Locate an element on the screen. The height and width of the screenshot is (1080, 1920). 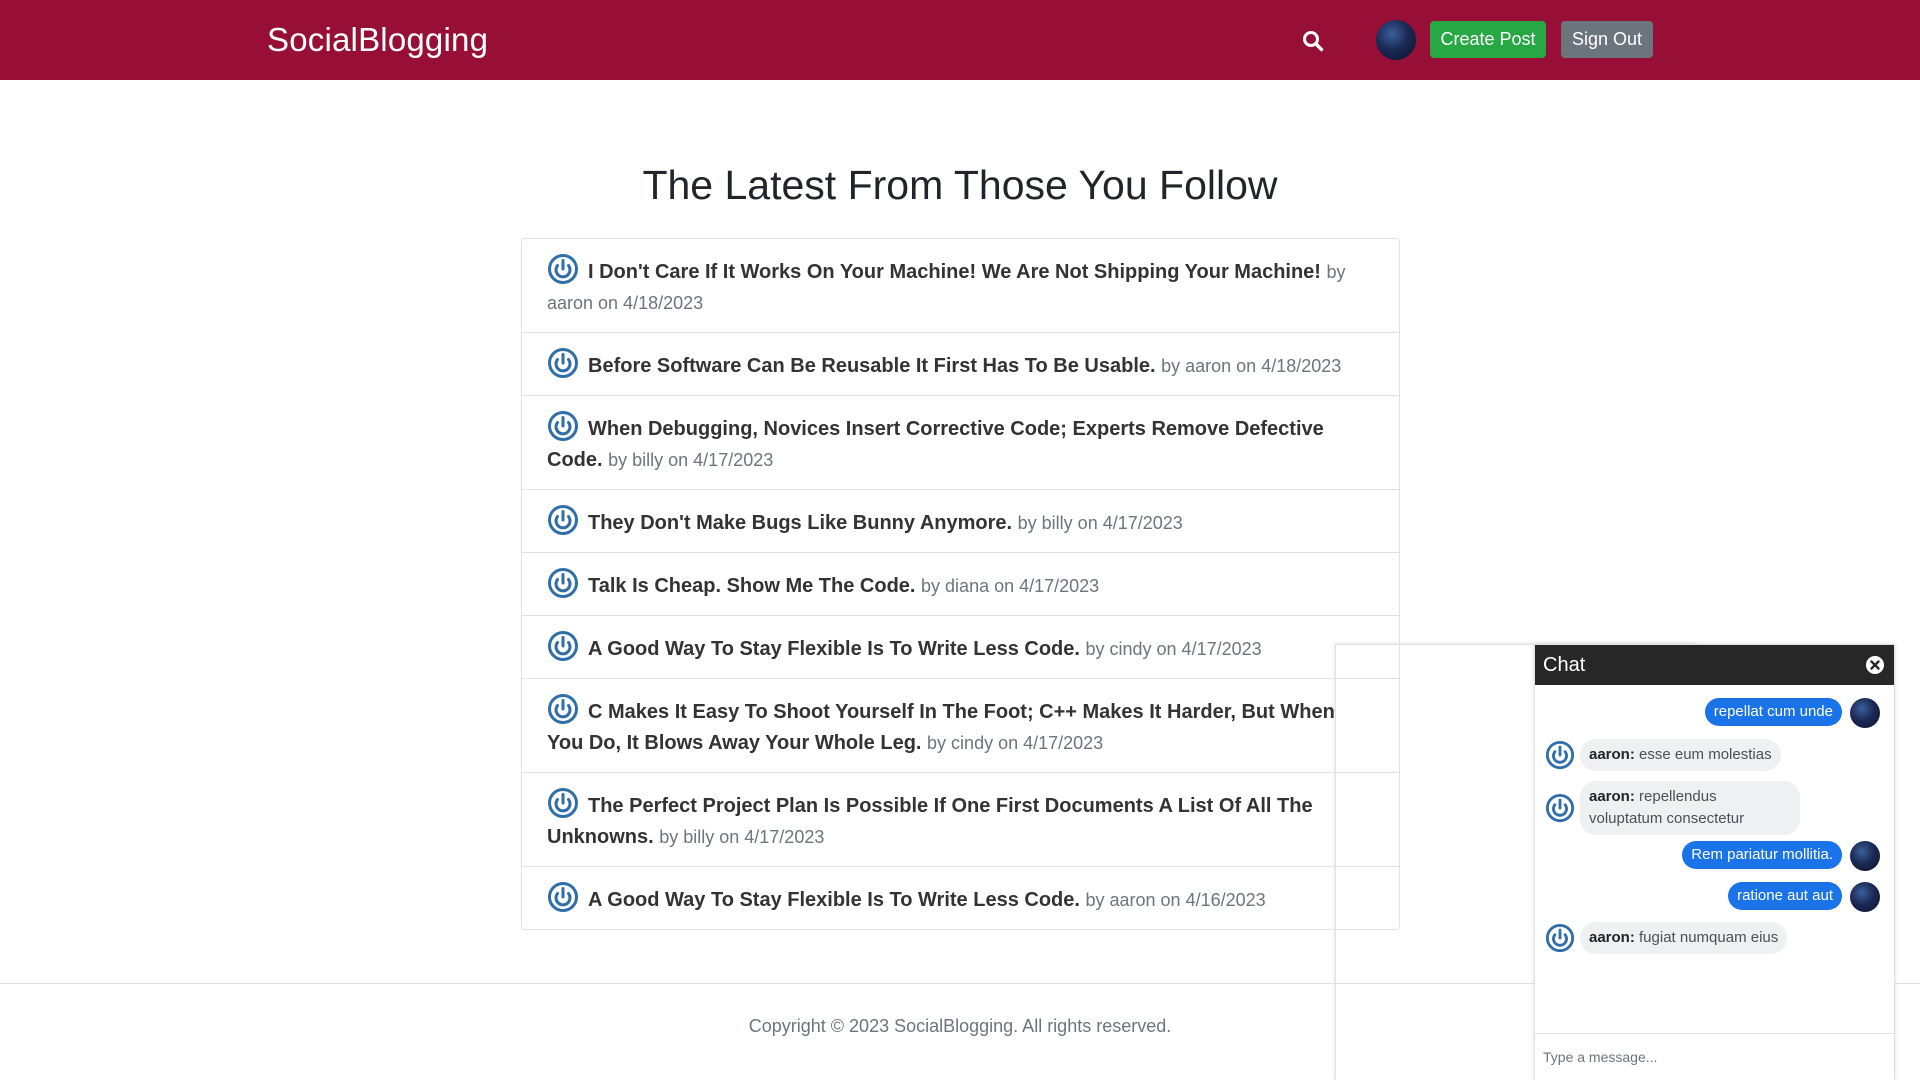
chat-message-self: repellat cum unde is located at coordinates (1714, 713).